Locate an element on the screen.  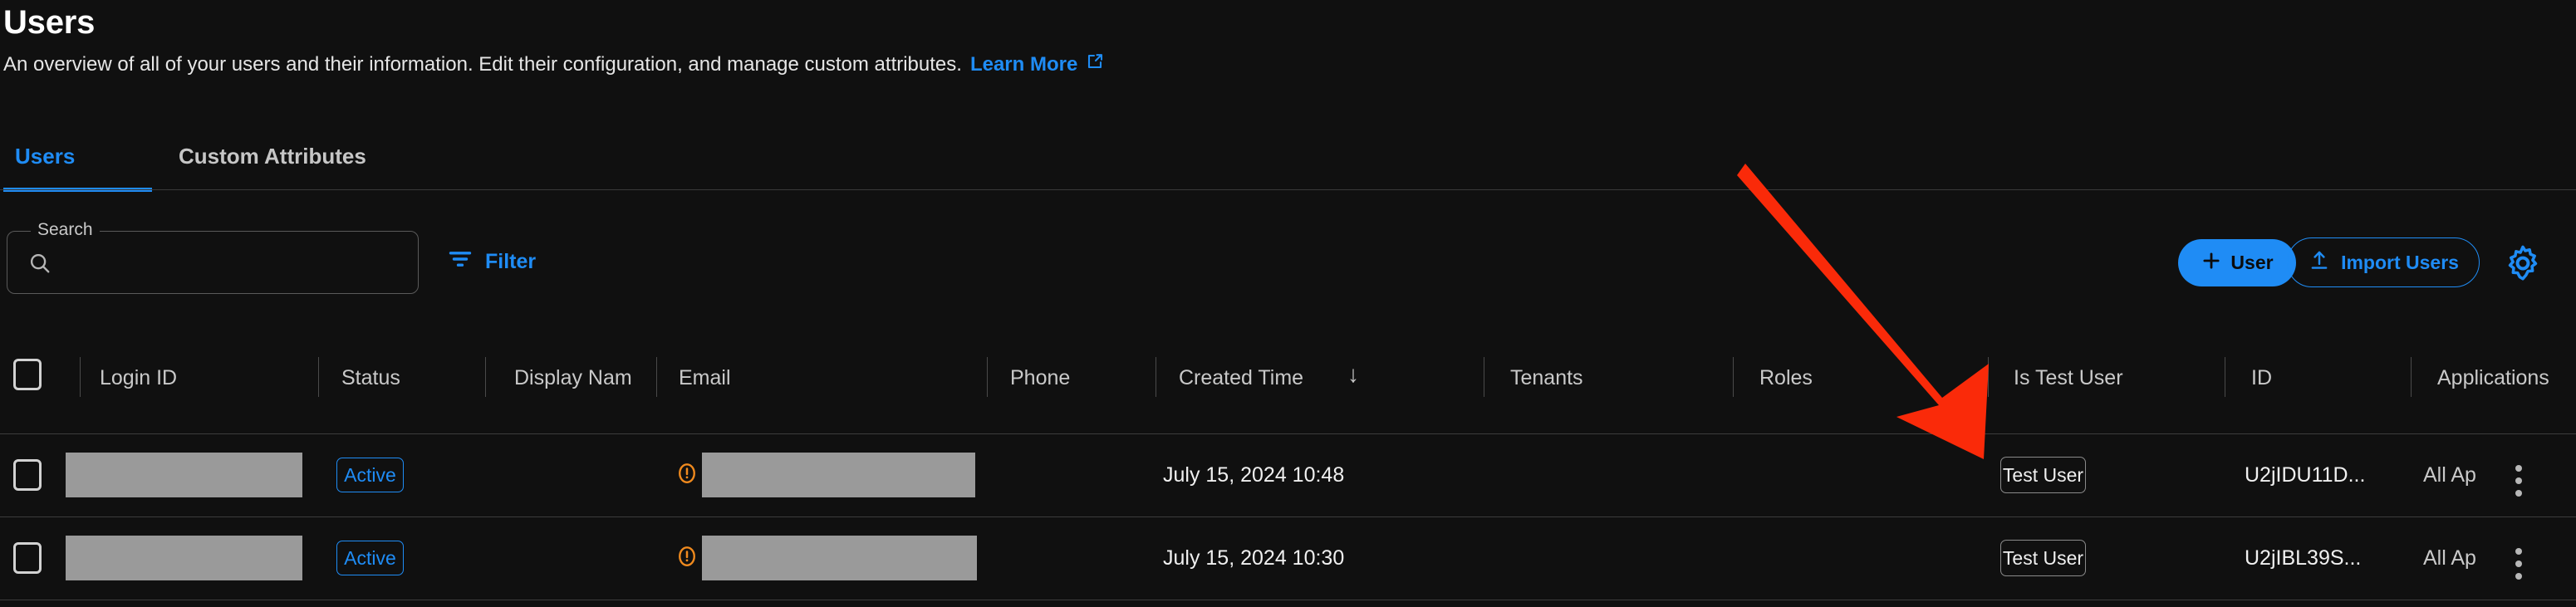
plus-icon is located at coordinates (2211, 263).